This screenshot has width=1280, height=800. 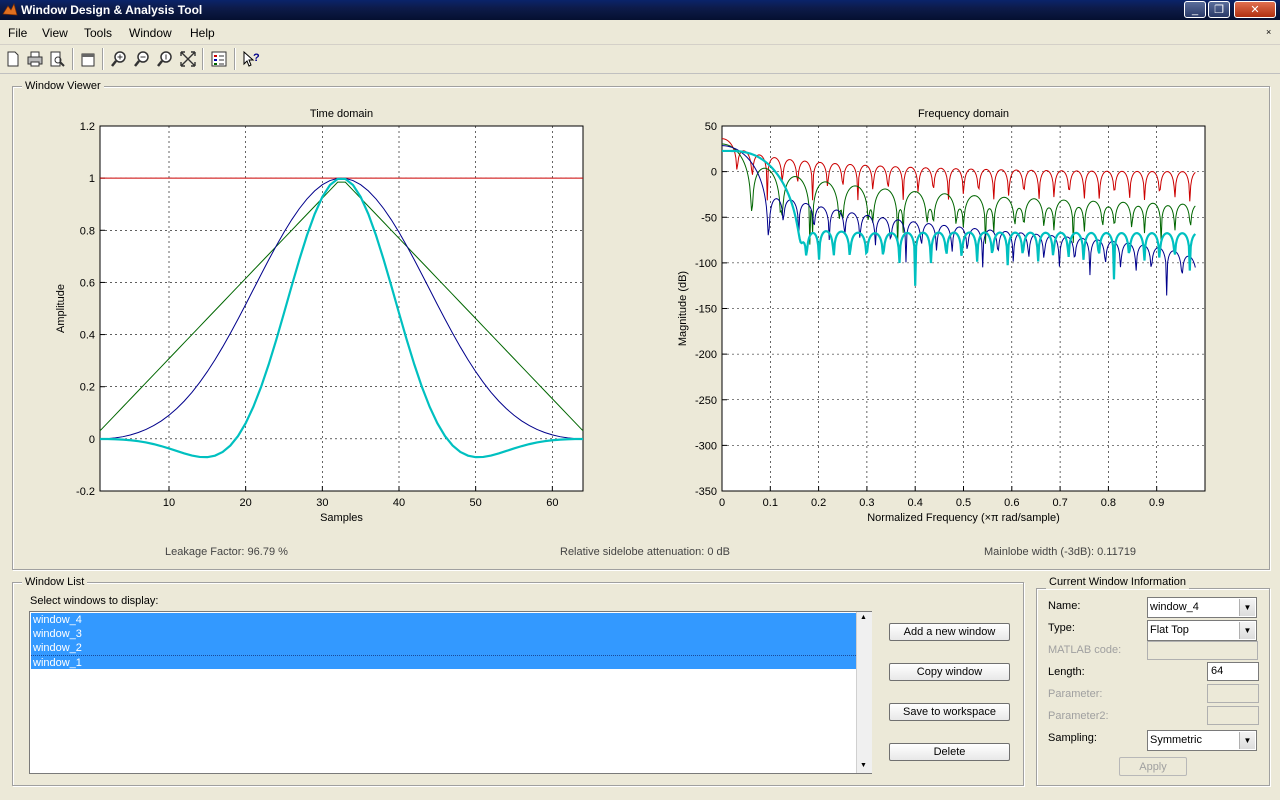 What do you see at coordinates (818, 503) in the screenshot?
I see `x-tick-label: 0.2` at bounding box center [818, 503].